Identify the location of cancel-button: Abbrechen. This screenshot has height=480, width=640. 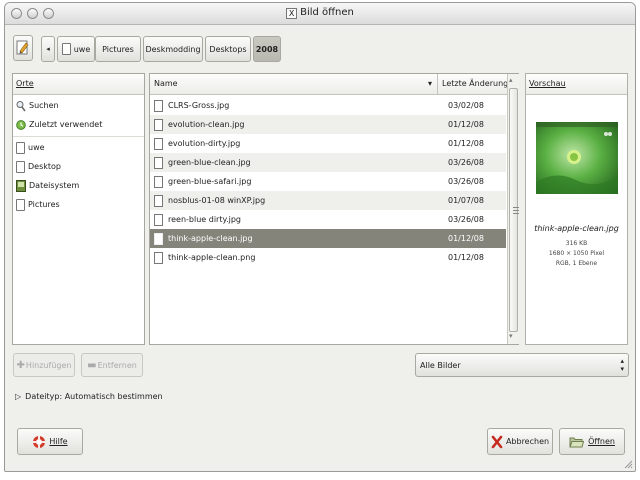
(520, 441).